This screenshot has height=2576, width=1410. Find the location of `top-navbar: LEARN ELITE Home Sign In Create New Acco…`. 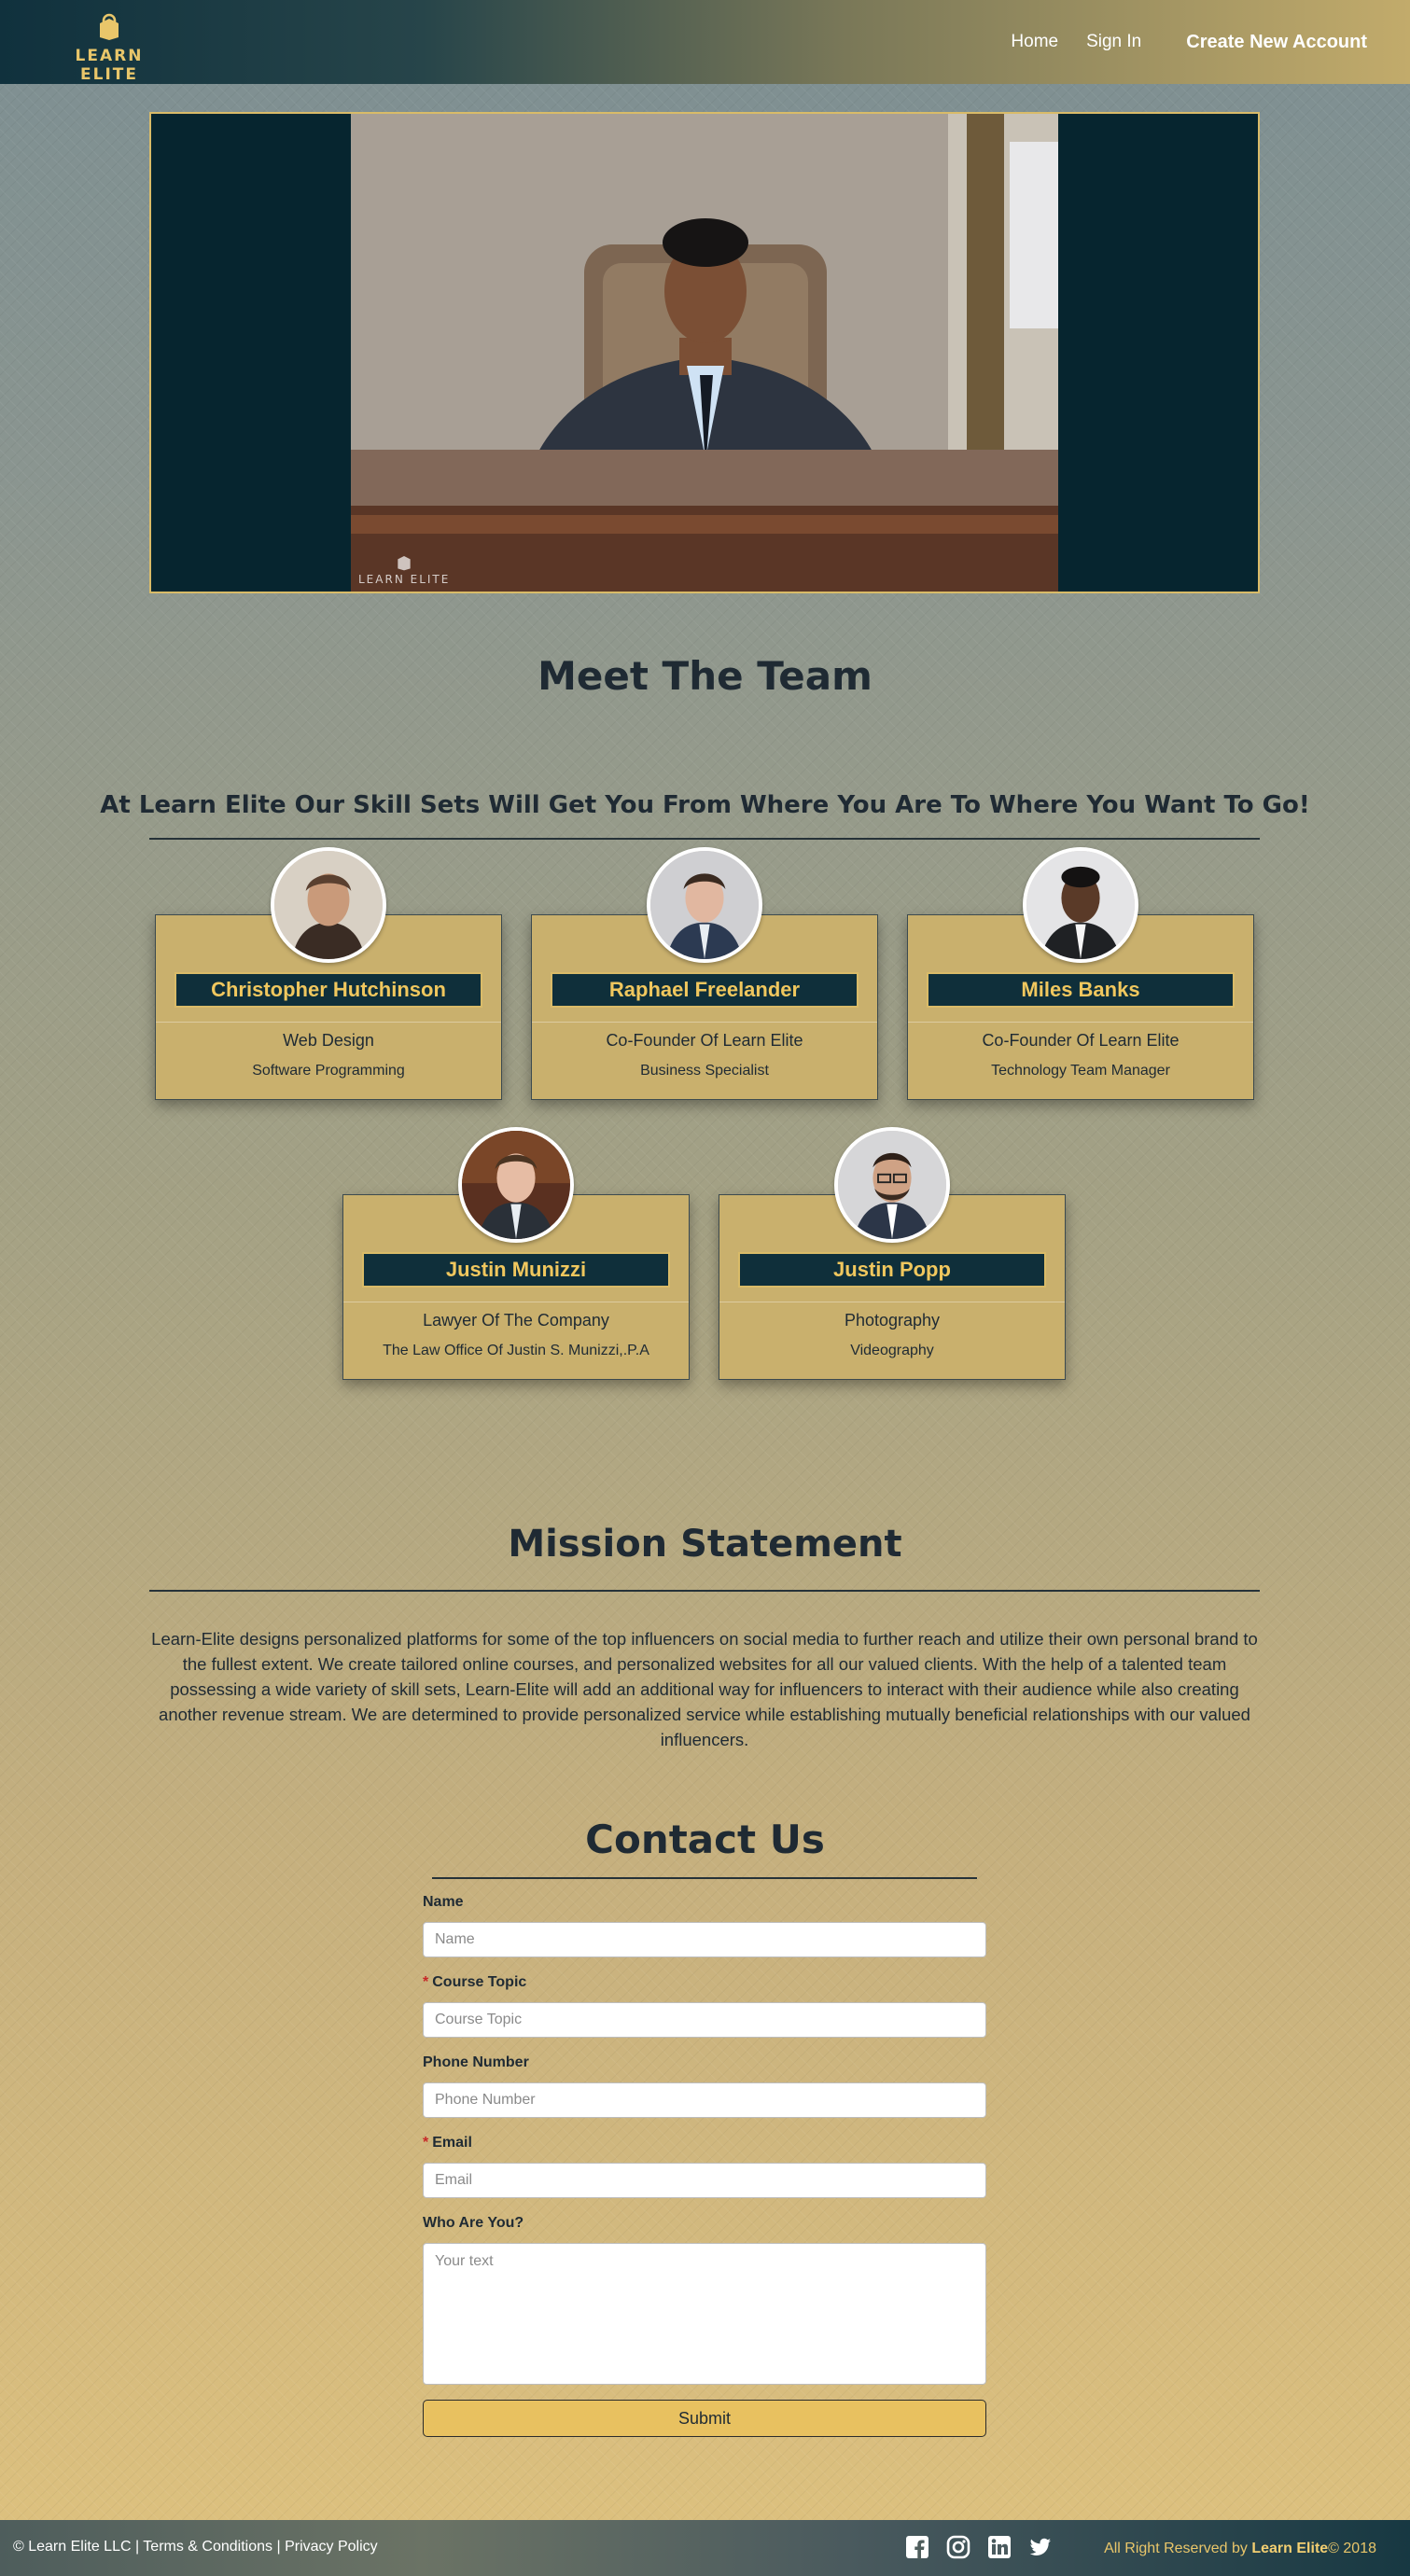

top-navbar: LEARN ELITE Home Sign In Create New Acco… is located at coordinates (705, 42).